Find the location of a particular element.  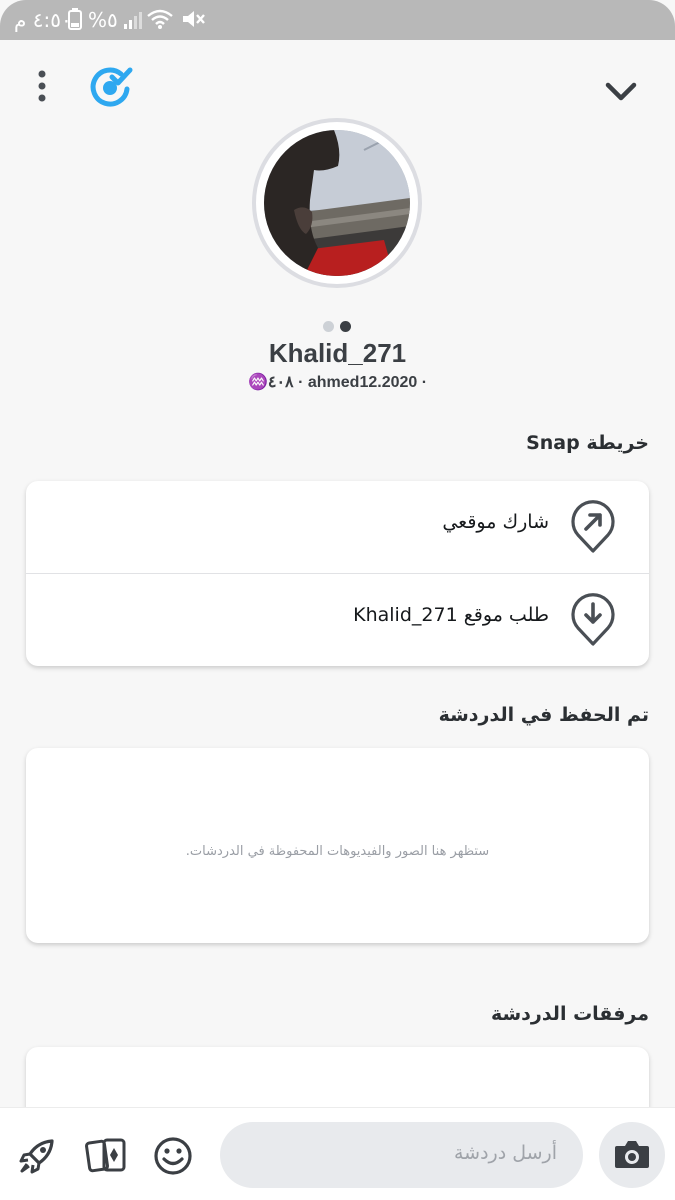

snap-map-card: شارك موقعي طلب موقع Khalid_271 is located at coordinates (337, 573).